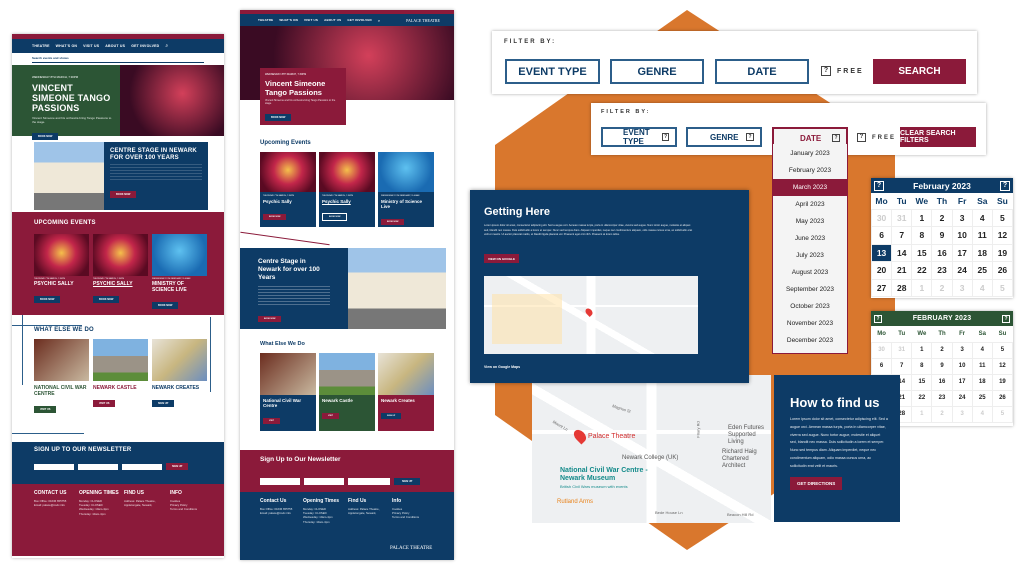 This screenshot has height=572, width=1024. Describe the element at coordinates (288, 201) in the screenshot. I see `event-title: Psychic Sally` at that location.